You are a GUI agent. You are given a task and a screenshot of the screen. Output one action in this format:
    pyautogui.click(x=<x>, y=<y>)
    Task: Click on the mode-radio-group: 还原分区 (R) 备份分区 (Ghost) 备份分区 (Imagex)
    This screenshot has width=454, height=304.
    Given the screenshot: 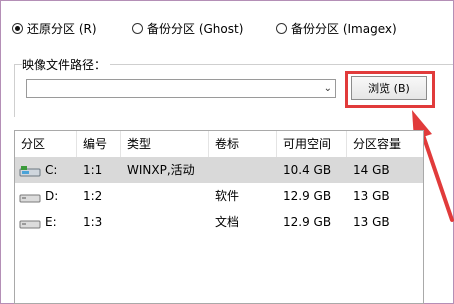 What is the action you would take?
    pyautogui.click(x=227, y=30)
    